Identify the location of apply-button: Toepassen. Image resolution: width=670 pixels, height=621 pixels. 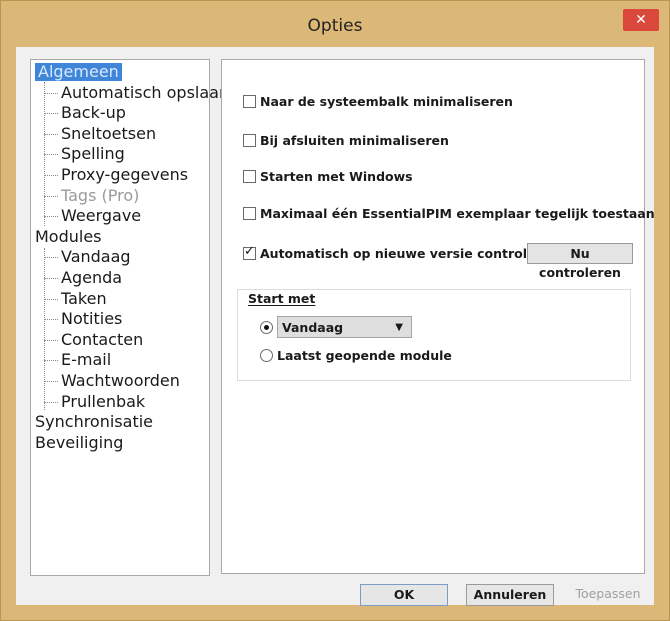
(608, 595).